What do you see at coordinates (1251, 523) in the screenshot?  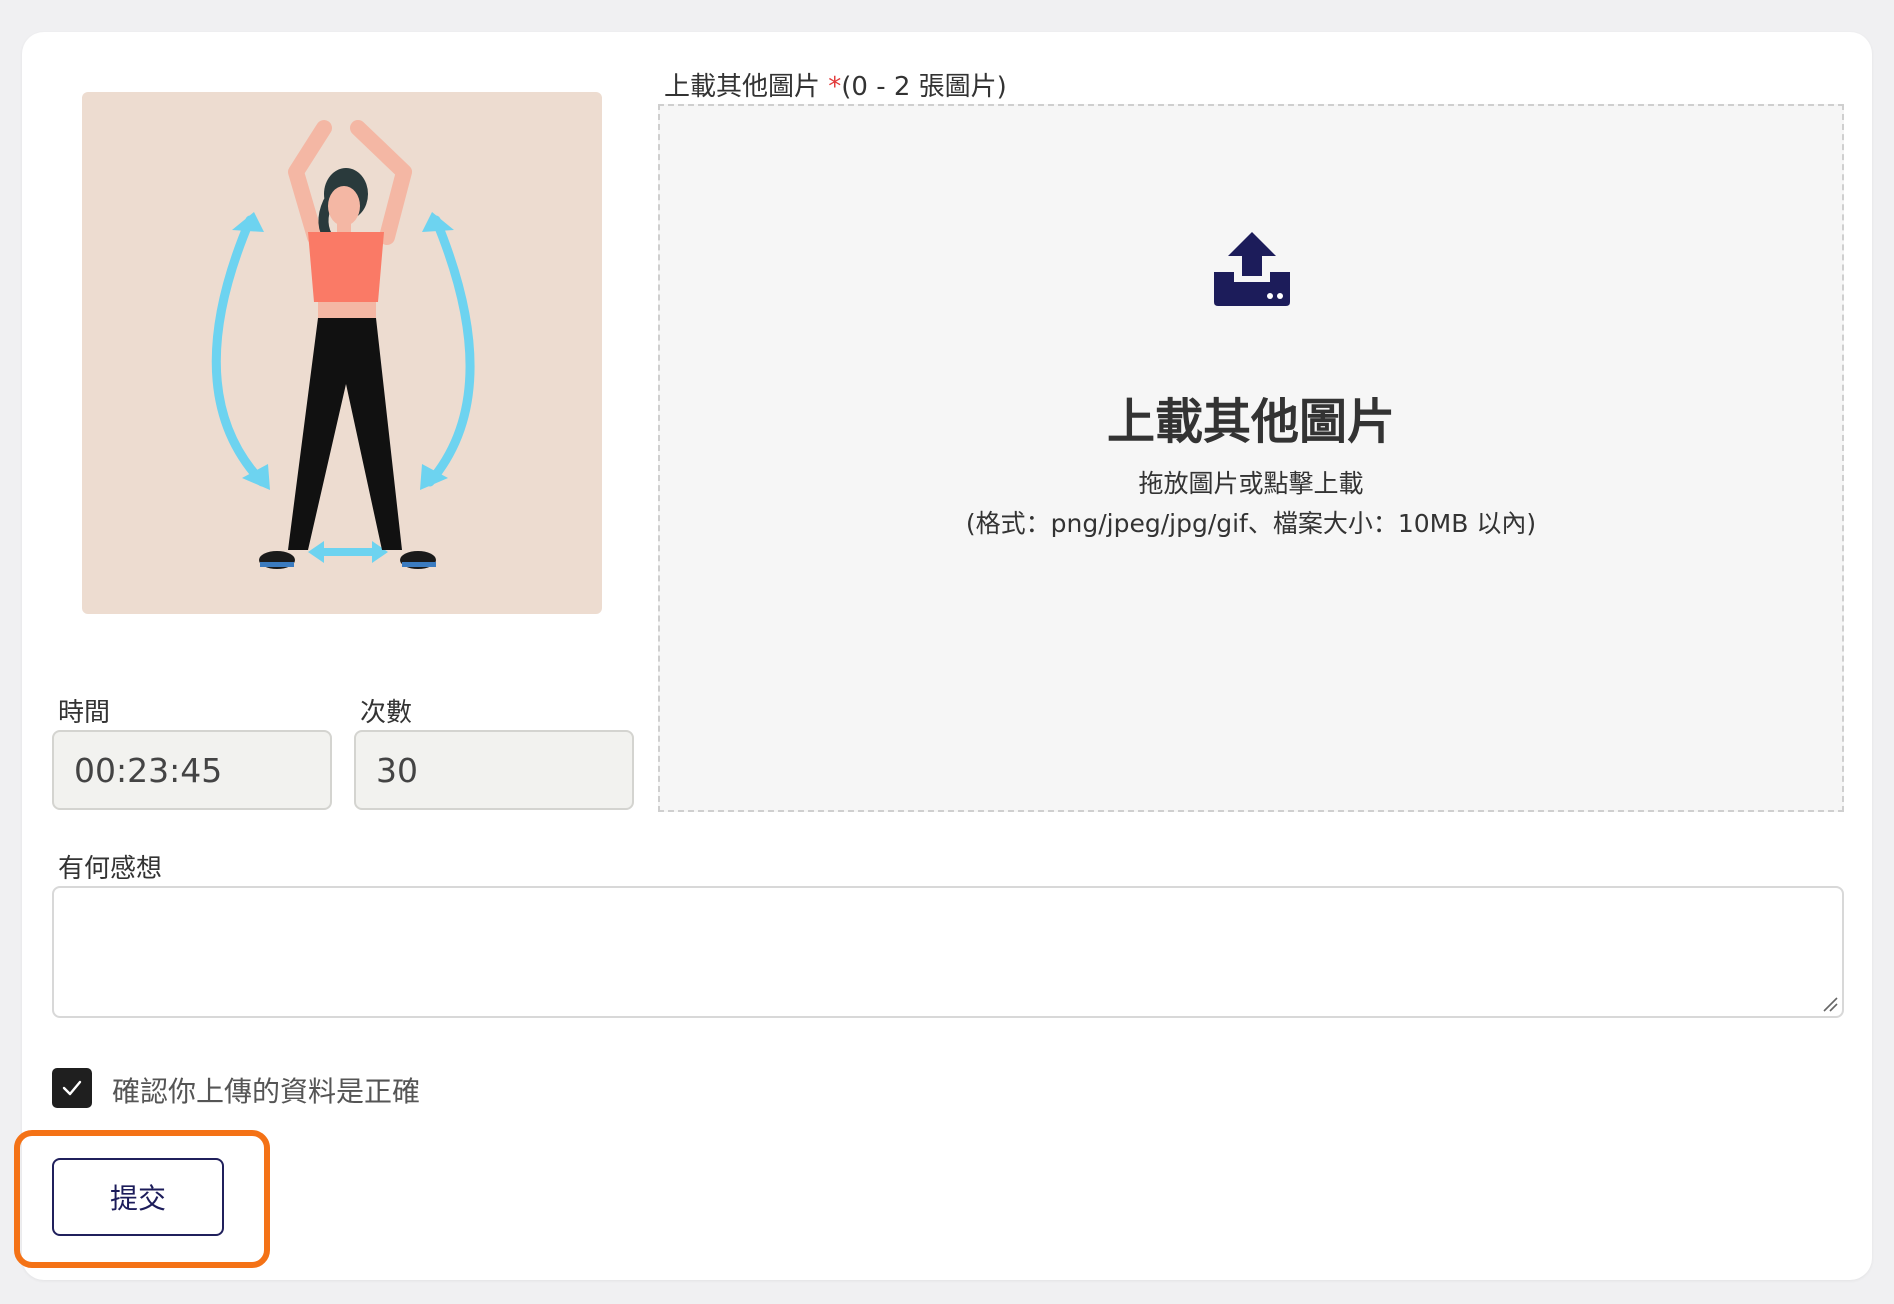 I see `dropzone-format-hint: (格式：png/jpeg/jpg/gif、檔案大小：10MB 以內)` at bounding box center [1251, 523].